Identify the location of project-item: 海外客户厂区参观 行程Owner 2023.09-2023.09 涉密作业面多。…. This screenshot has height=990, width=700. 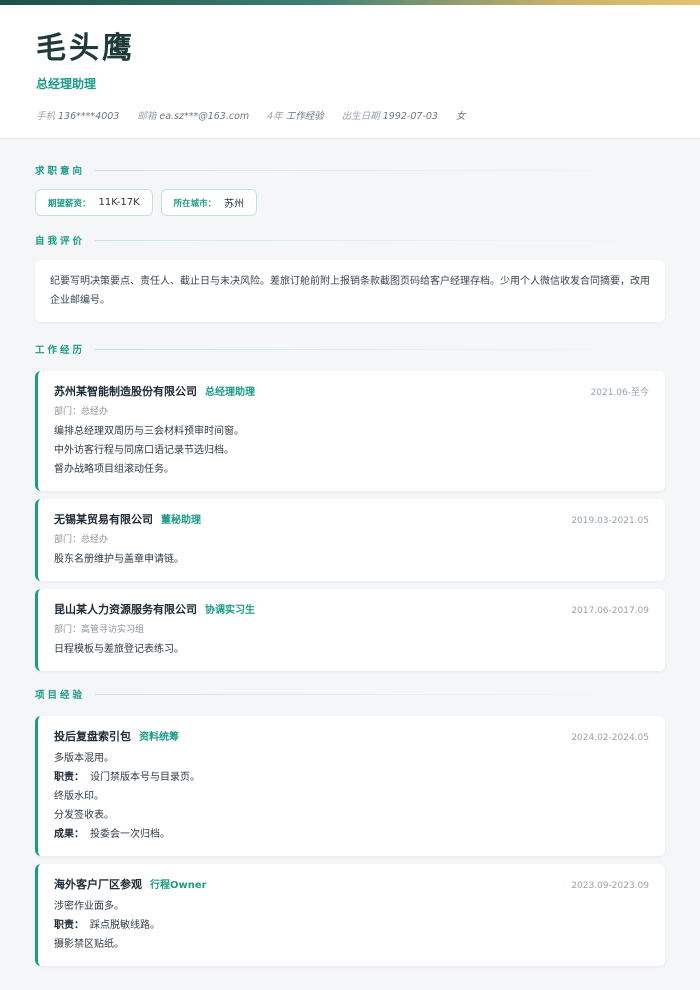
(350, 915).